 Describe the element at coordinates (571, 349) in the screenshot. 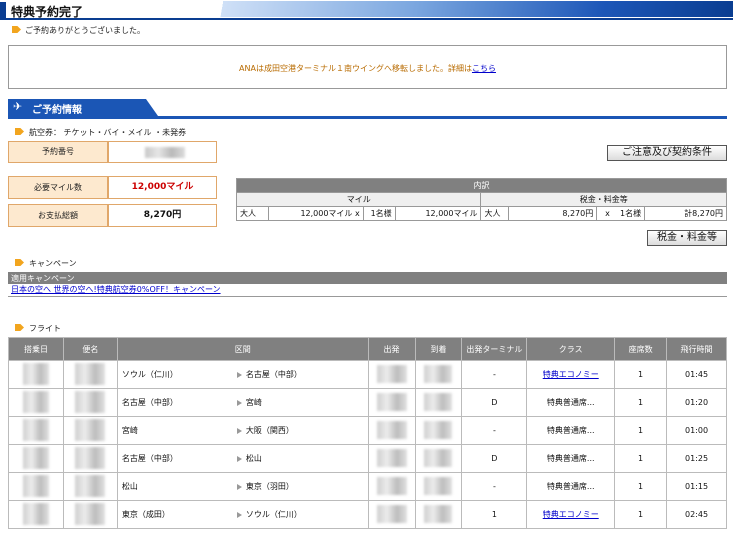

I see `col-class: クラス` at that location.